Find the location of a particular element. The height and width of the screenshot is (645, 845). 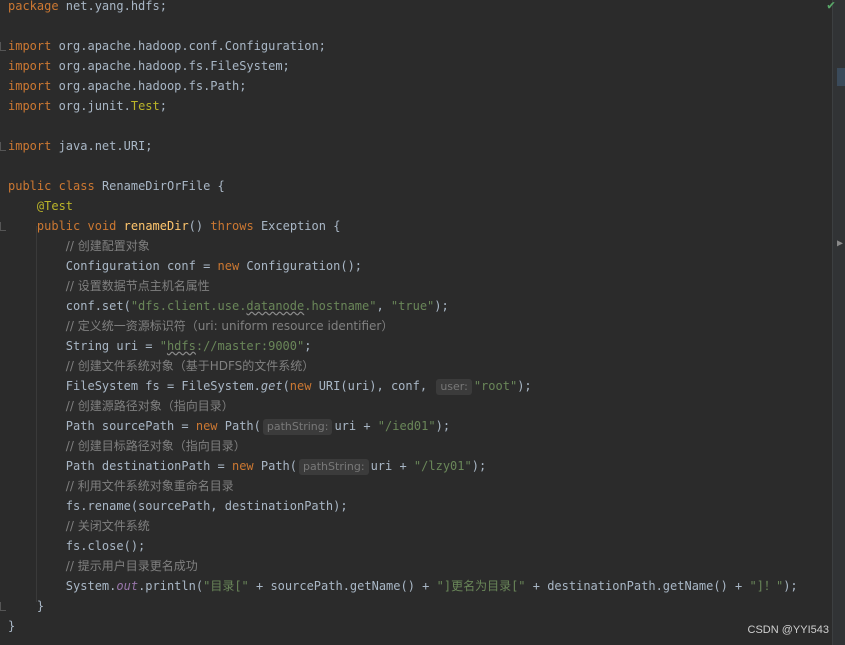

class-name: RenameDirOrFile { is located at coordinates (159, 186).